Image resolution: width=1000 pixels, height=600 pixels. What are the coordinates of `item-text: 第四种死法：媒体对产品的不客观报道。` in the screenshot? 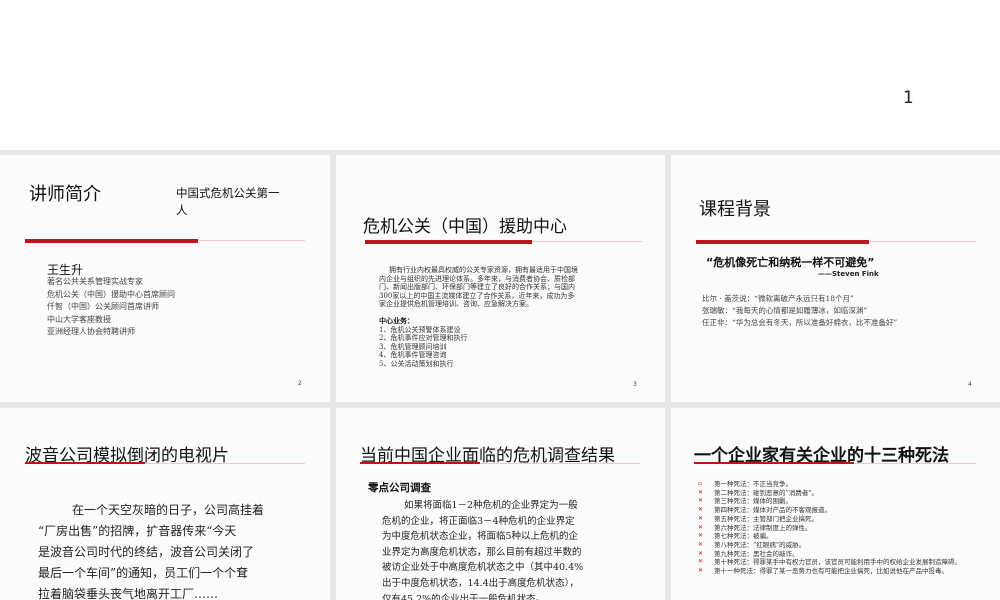 It's located at (772, 510).